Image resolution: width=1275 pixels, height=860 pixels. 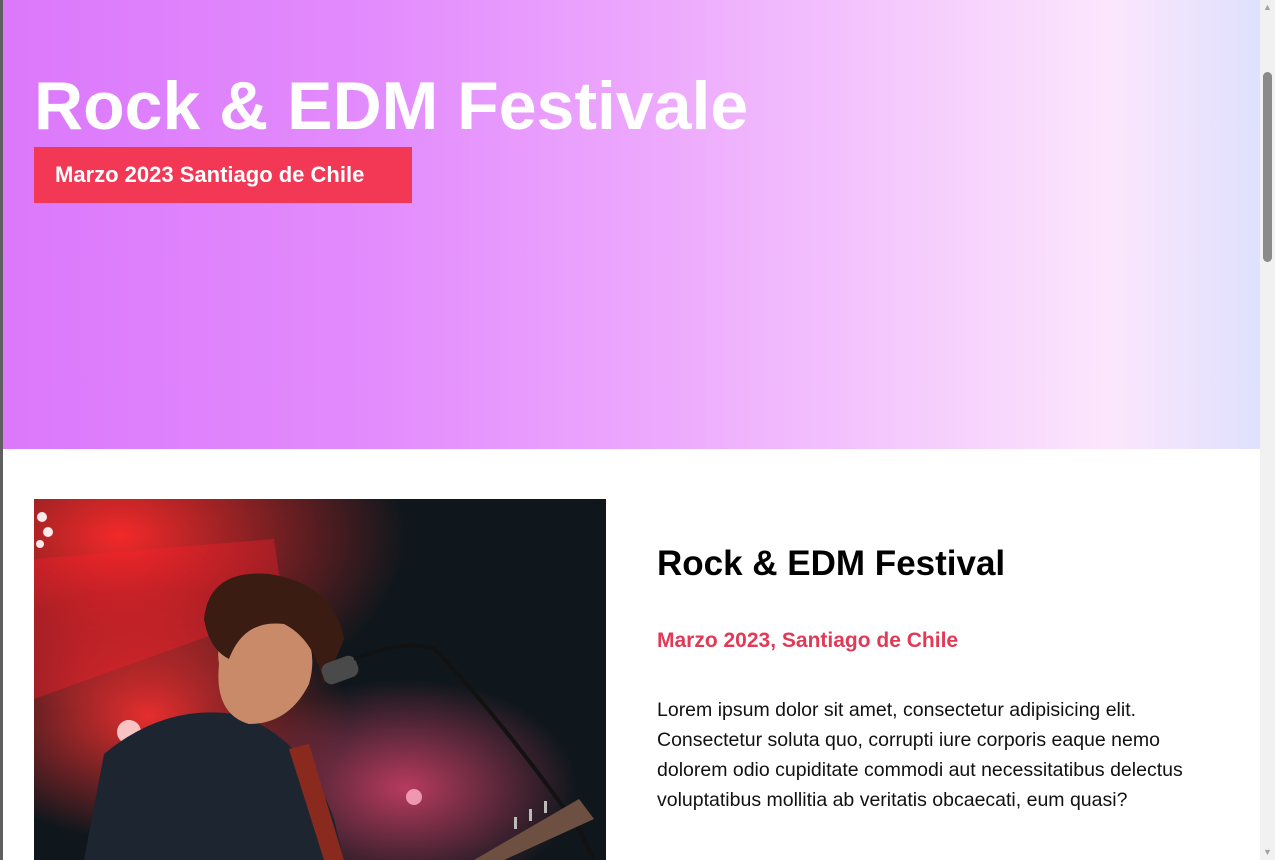 What do you see at coordinates (831, 563) in the screenshot?
I see `festival-title: Rock & EDM Festival` at bounding box center [831, 563].